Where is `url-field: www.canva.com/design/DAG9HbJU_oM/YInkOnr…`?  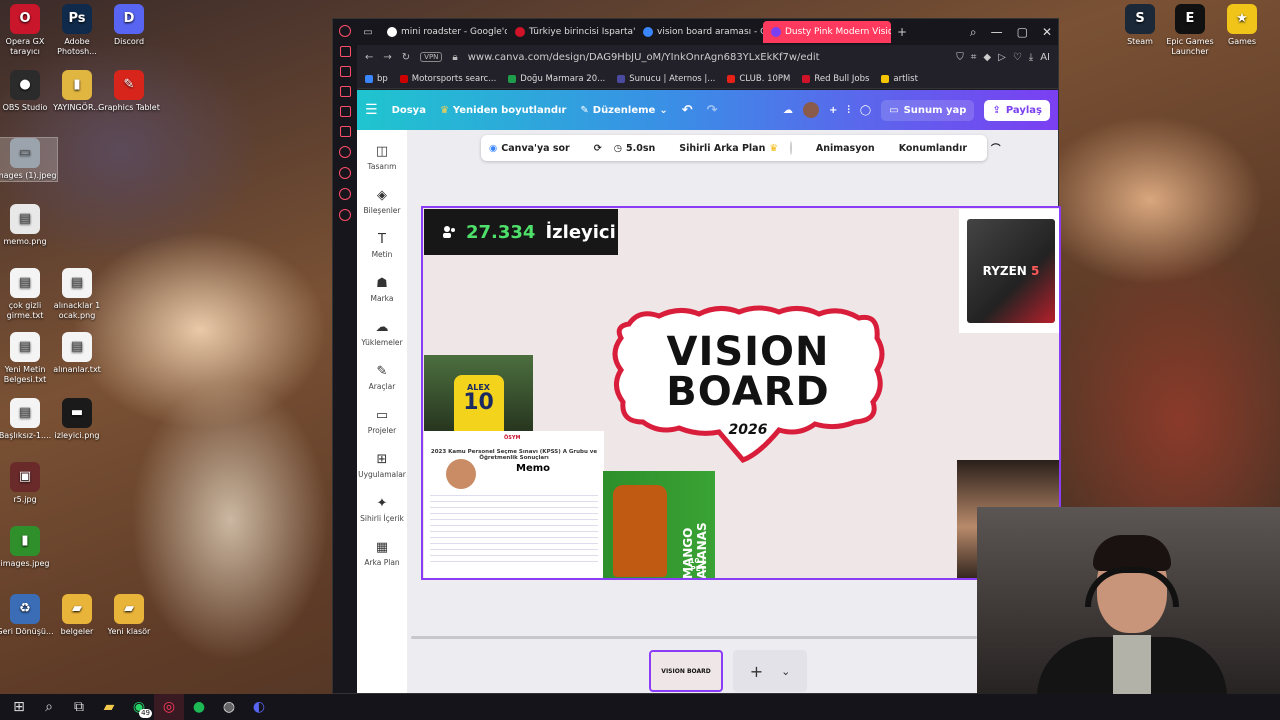
url-field: www.canva.com/design/DAG9HbJU_oM/YInkOnr… is located at coordinates (644, 57).